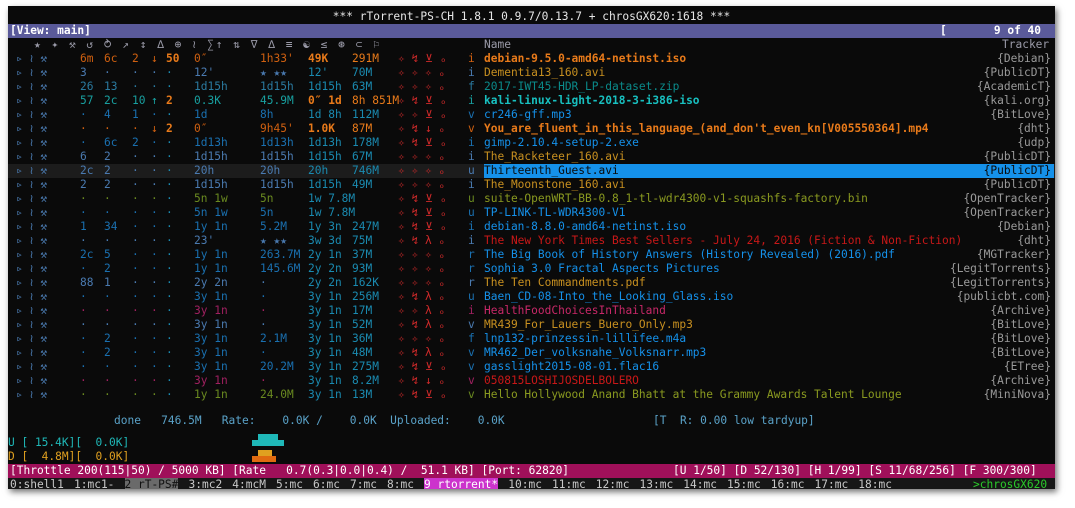  Describe the element at coordinates (875, 483) in the screenshot. I see `screen-tab: 18:mc` at that location.